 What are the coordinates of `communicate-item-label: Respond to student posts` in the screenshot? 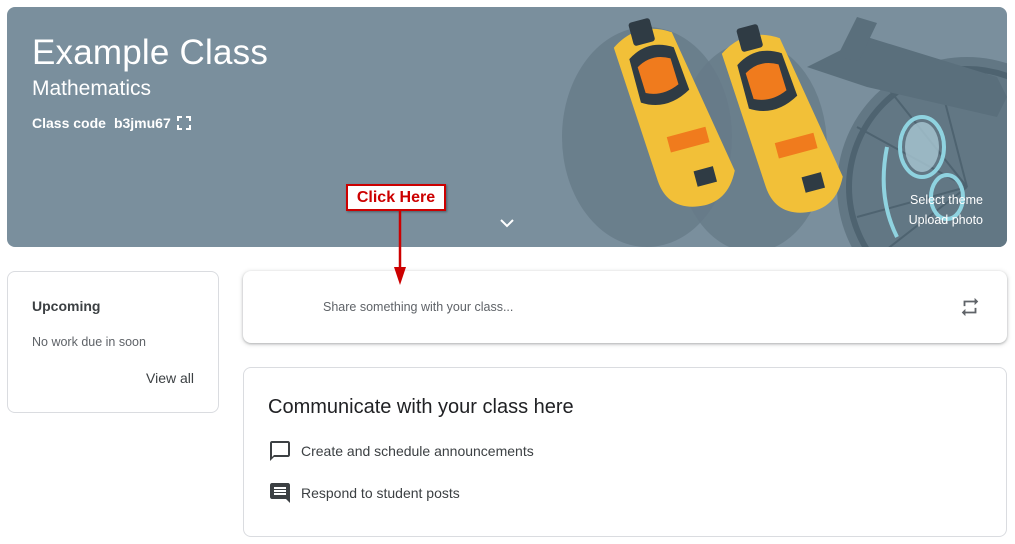 It's located at (380, 493).